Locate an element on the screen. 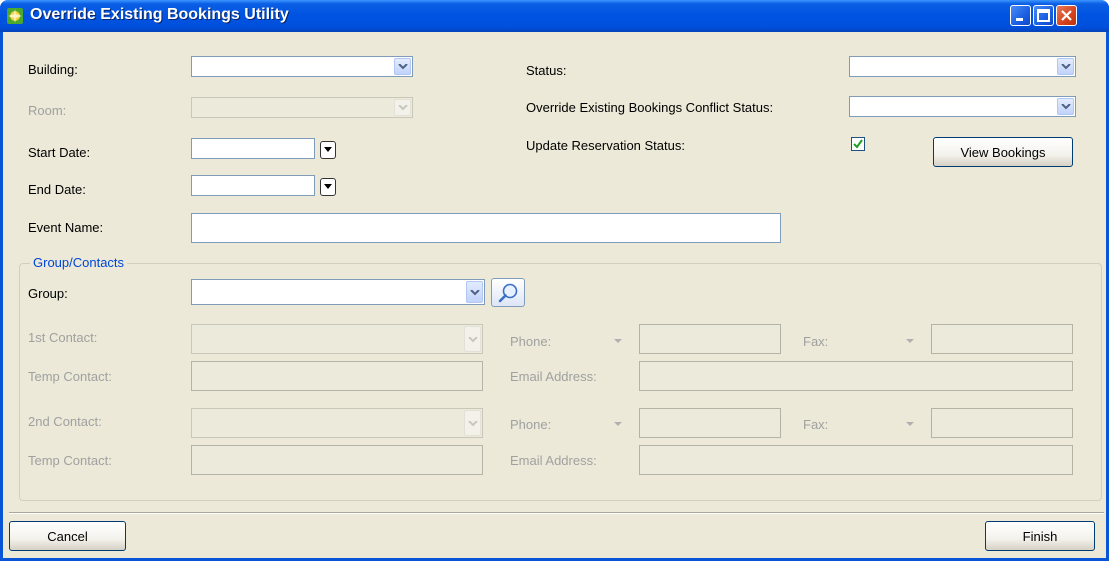  start-date-label: Start Date: is located at coordinates (59, 152).